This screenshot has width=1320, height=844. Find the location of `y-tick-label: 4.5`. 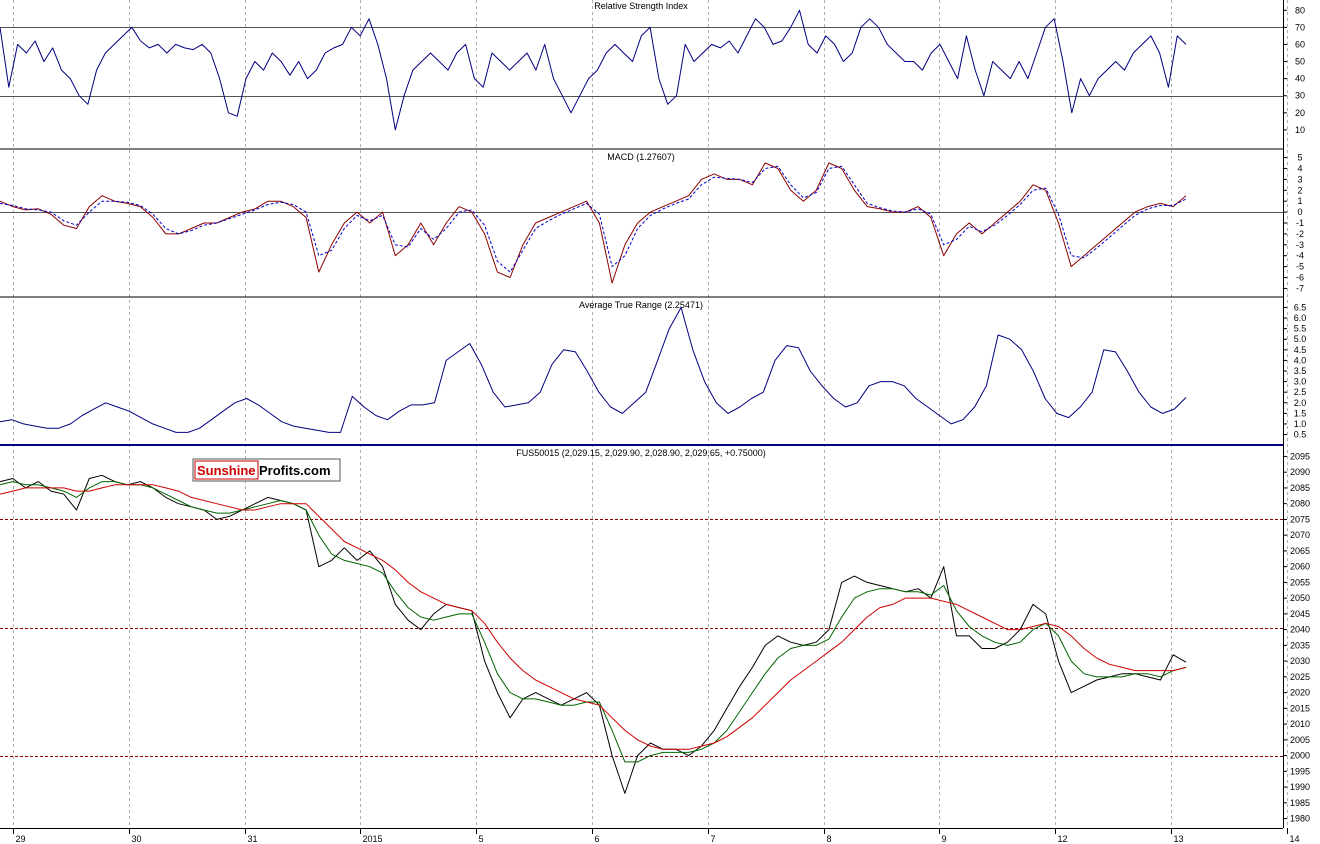

y-tick-label: 4.5 is located at coordinates (1300, 350).